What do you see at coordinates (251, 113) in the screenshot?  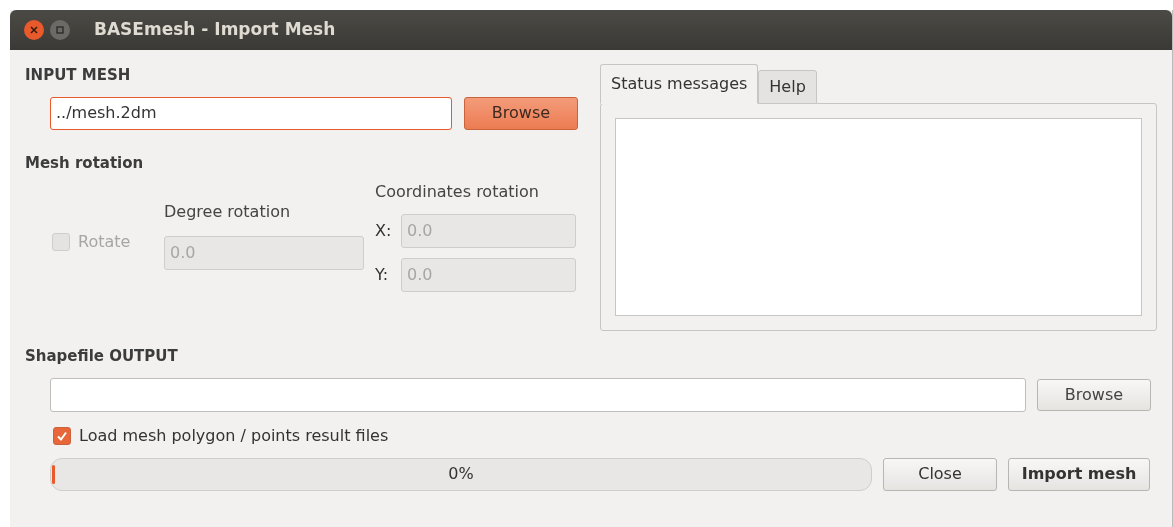 I see `input-field: ../mesh.2dm` at bounding box center [251, 113].